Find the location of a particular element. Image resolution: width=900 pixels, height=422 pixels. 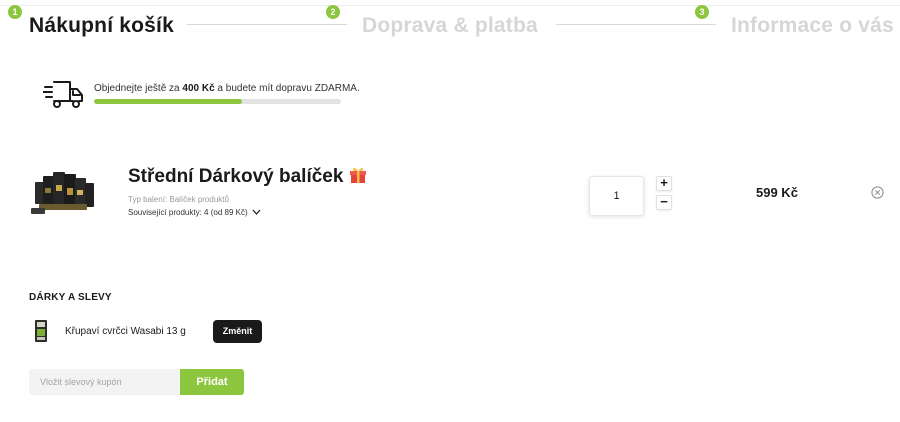

step-2-label: Doprava & platba is located at coordinates (450, 26).